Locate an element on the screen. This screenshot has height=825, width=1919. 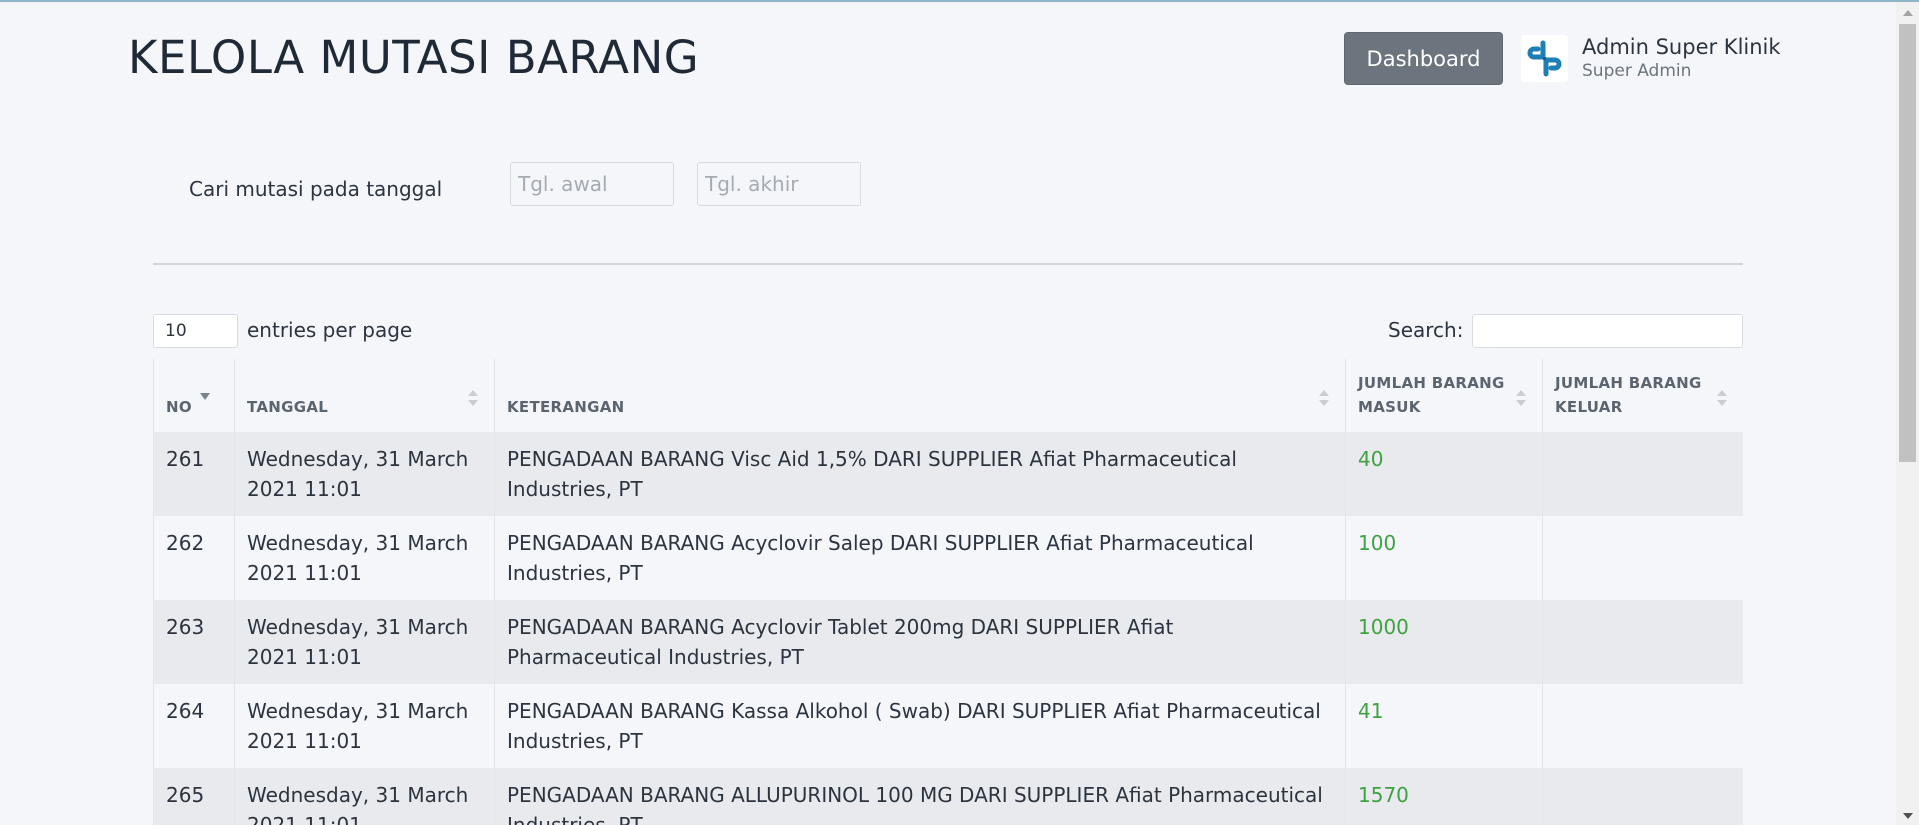
section-divider is located at coordinates (948, 264).